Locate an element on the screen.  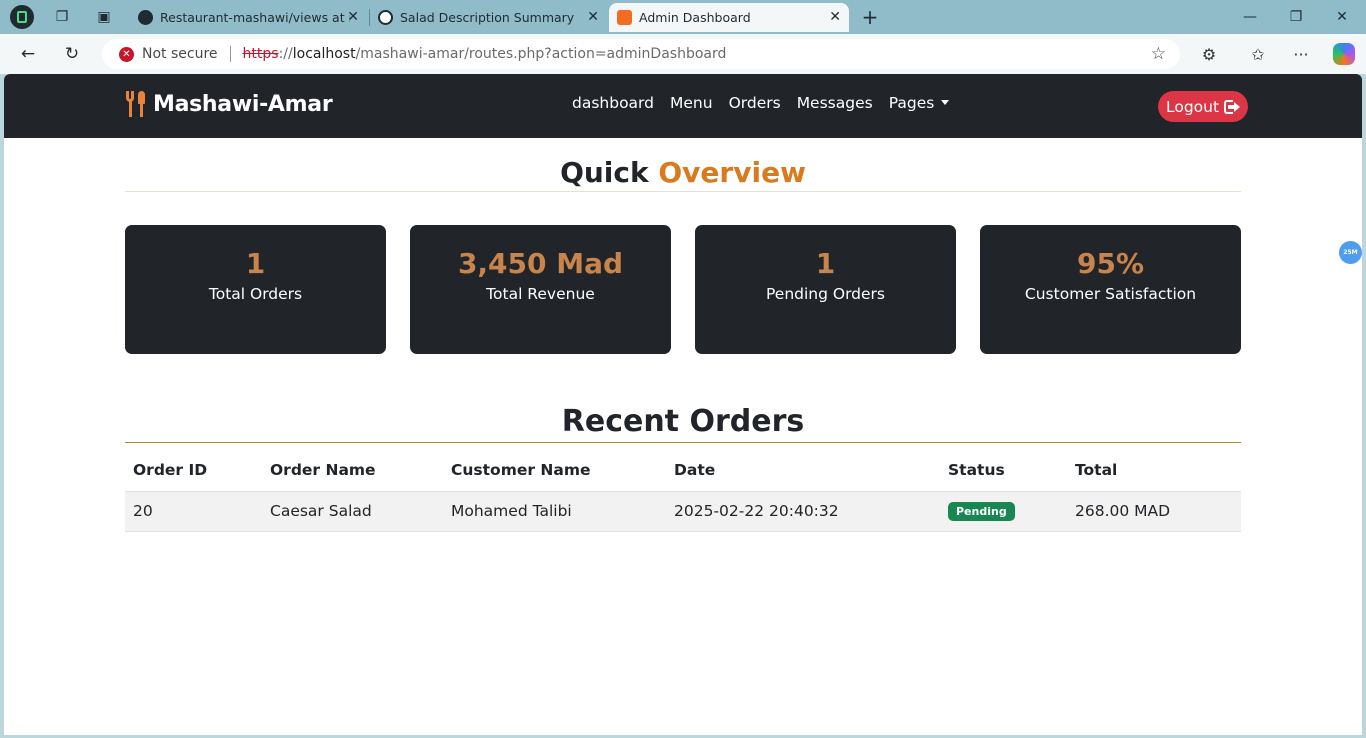
minimize-button: — is located at coordinates (1250, 17).